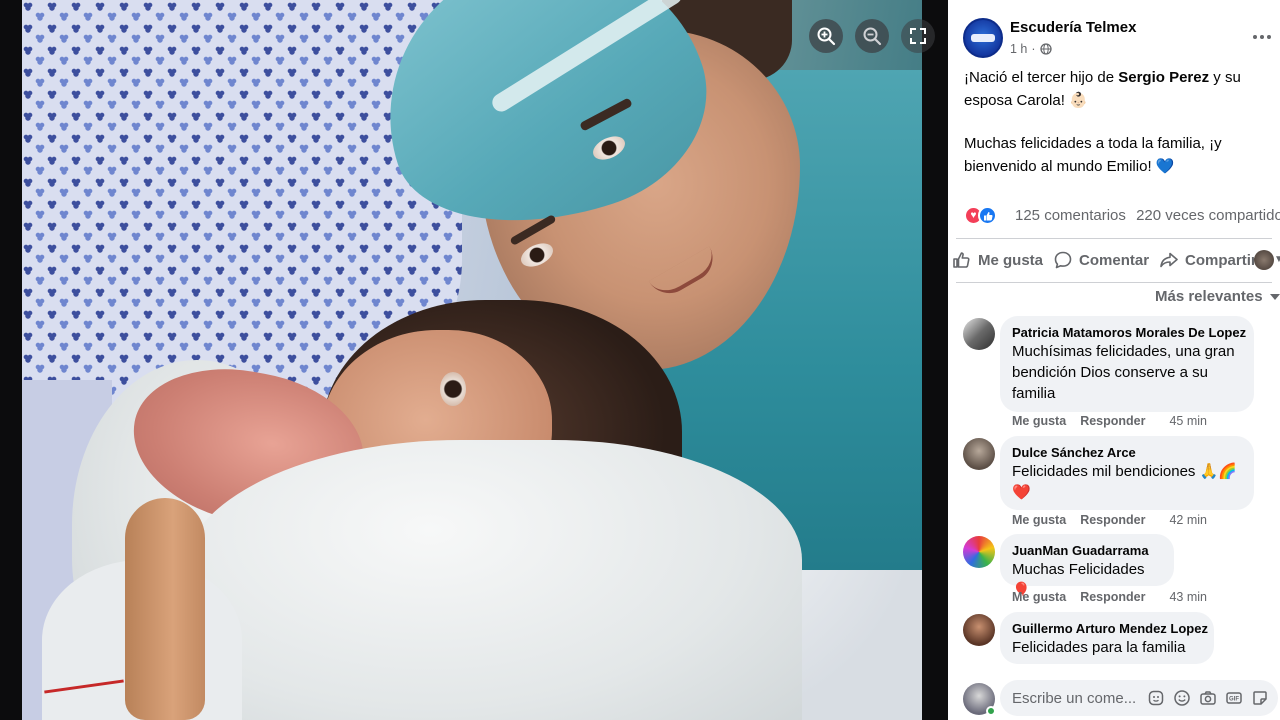 The width and height of the screenshot is (1280, 720). I want to click on avatar-sticker-icon, so click(1156, 698).